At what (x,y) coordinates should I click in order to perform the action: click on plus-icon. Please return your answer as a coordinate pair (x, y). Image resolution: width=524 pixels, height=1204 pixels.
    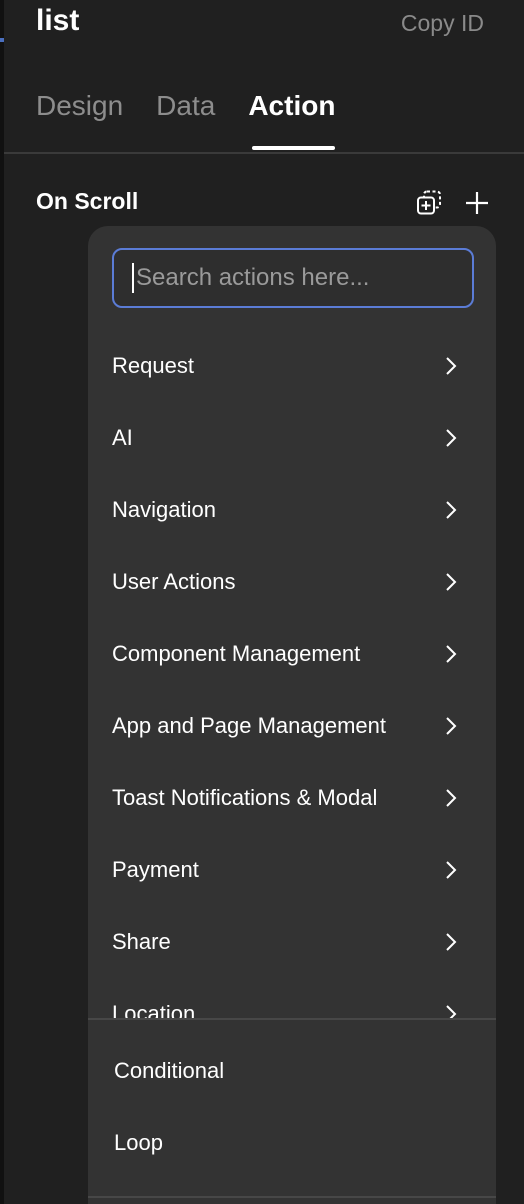
    Looking at the image, I should click on (477, 203).